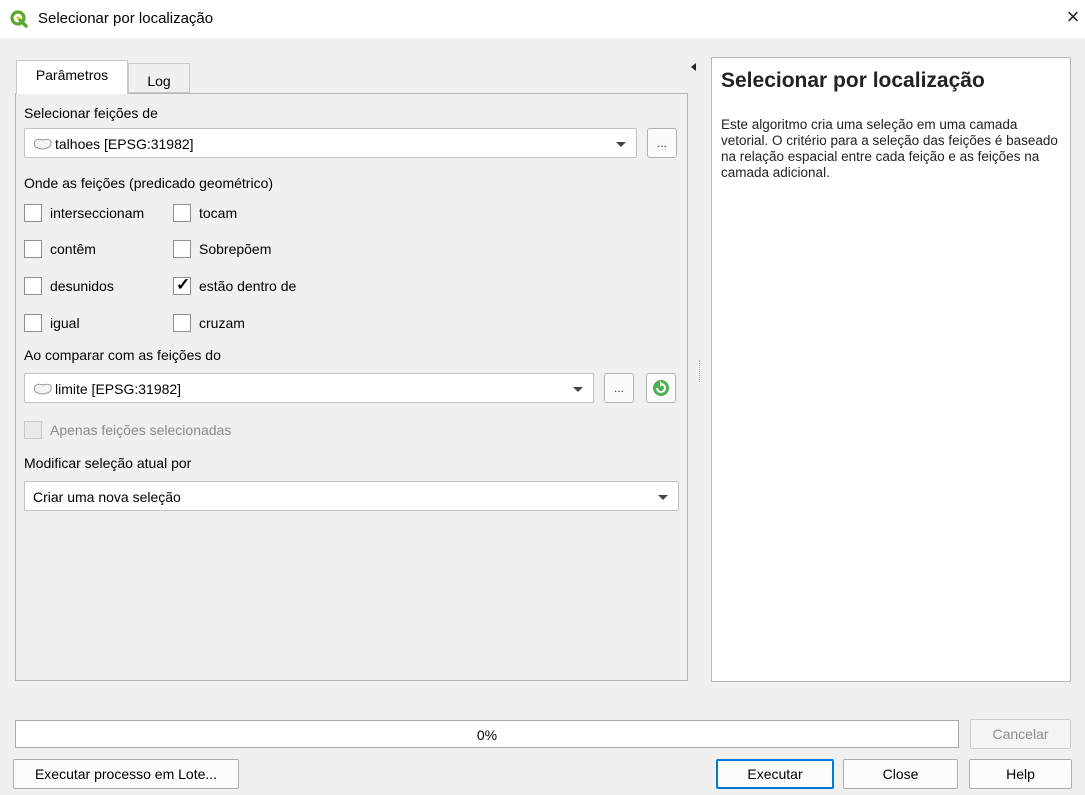 This screenshot has width=1085, height=795. What do you see at coordinates (235, 249) in the screenshot?
I see `checkbox-label-sobrepoem: Sobrepõem` at bounding box center [235, 249].